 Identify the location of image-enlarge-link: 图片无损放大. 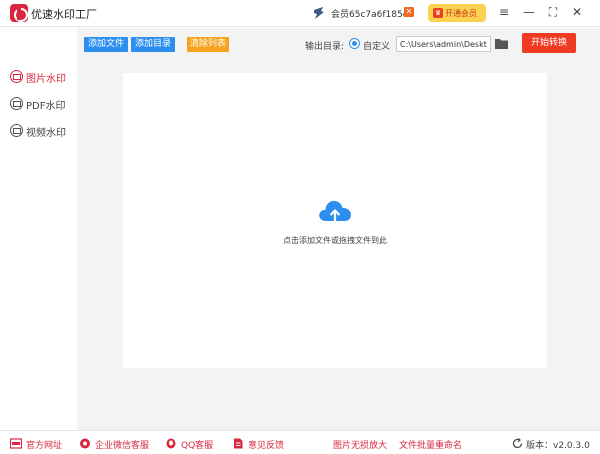
(360, 444).